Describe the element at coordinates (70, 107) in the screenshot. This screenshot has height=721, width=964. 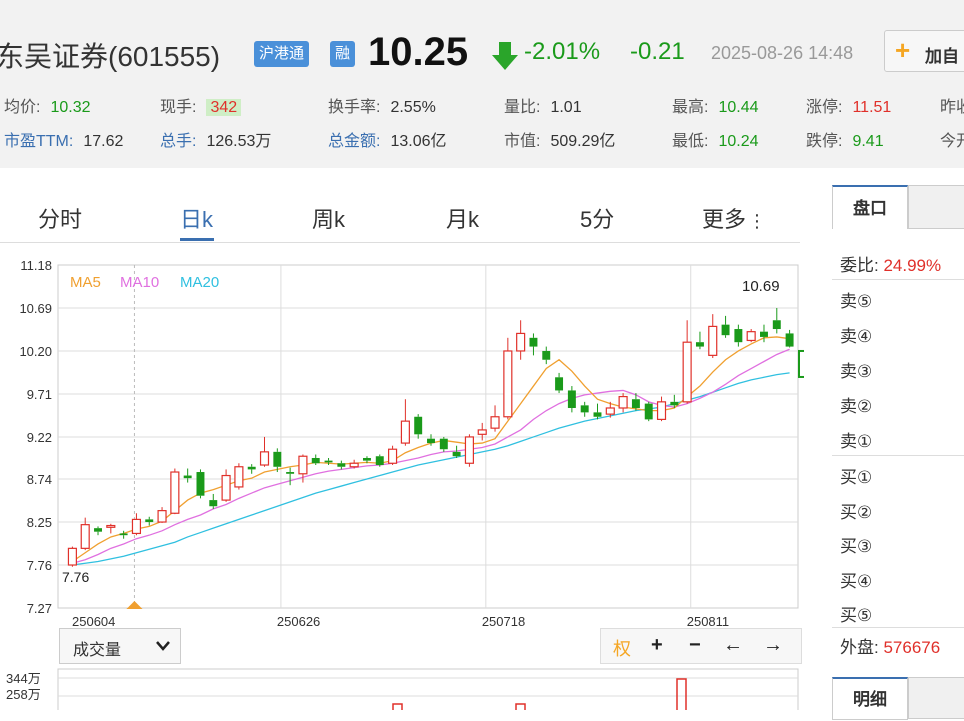
I see `stat-value: 10.32` at that location.